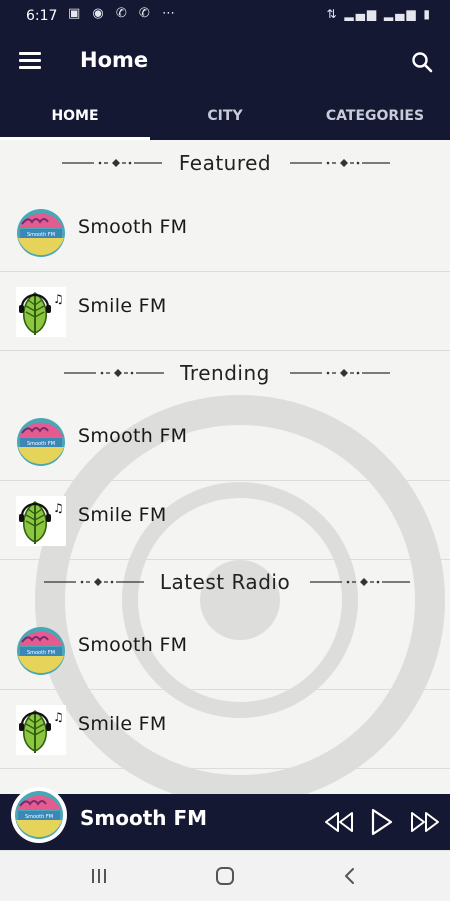 The height and width of the screenshot is (901, 450). What do you see at coordinates (425, 822) in the screenshot?
I see `fast-forward-icon` at bounding box center [425, 822].